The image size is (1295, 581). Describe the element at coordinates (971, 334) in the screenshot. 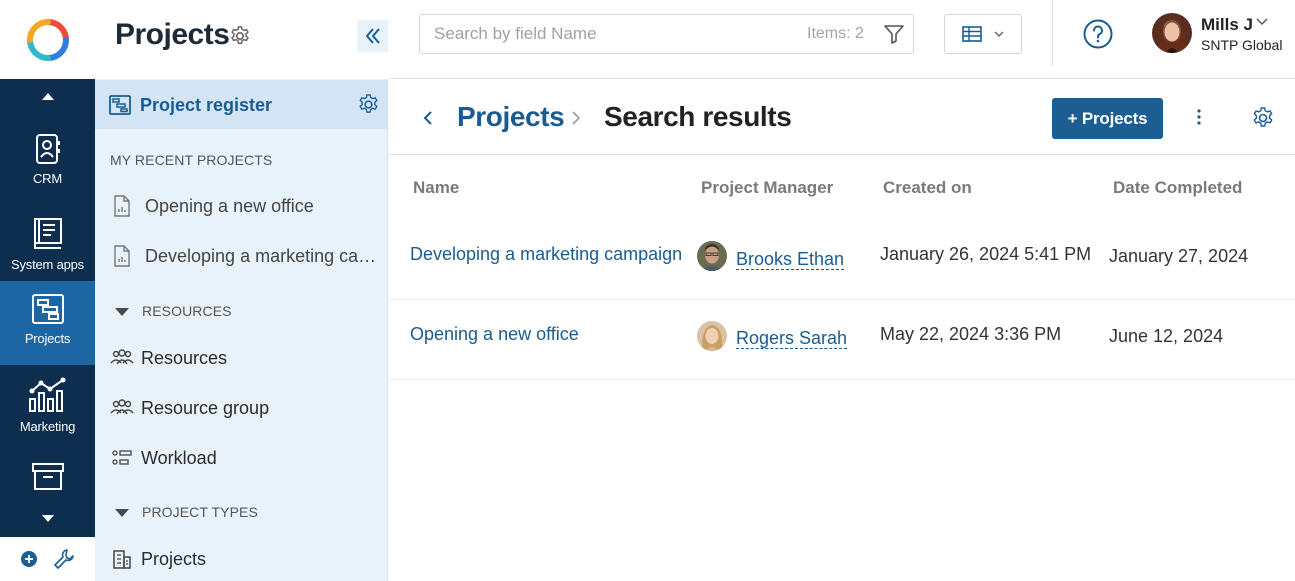

I see `created-on-cell: May 22, 2024 3:36 PM` at that location.